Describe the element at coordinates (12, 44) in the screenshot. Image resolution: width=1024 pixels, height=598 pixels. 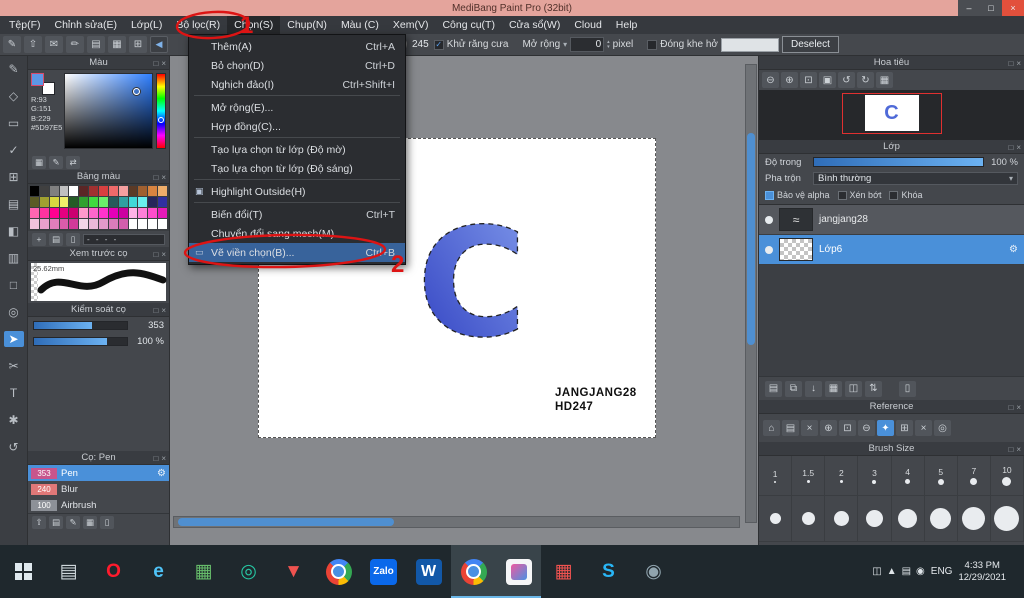
I see `toolbar-icon: ✎` at that location.